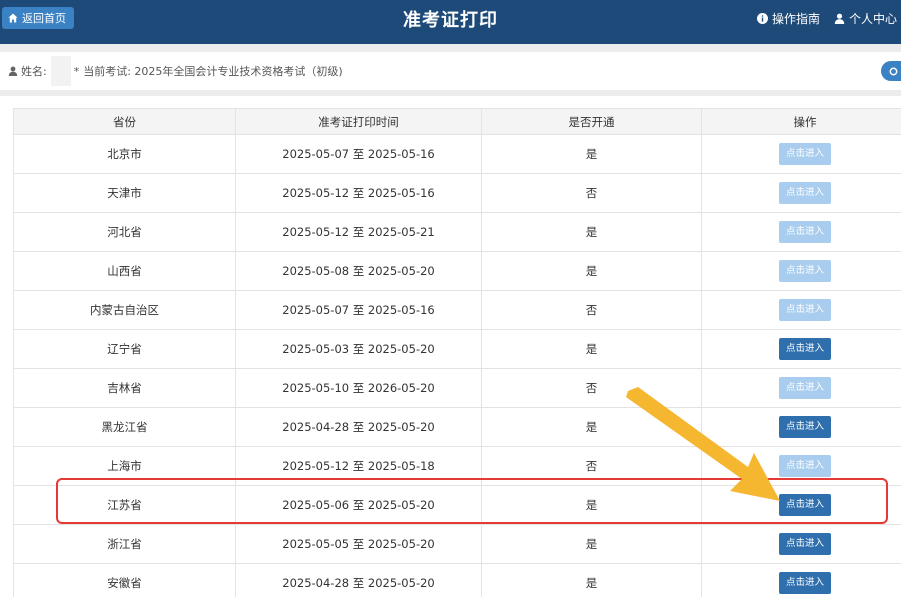 The width and height of the screenshot is (901, 597). What do you see at coordinates (213, 71) in the screenshot?
I see `current-exam: 当前考试: 2025年全国会计专业技术资格考试（初级)` at bounding box center [213, 71].